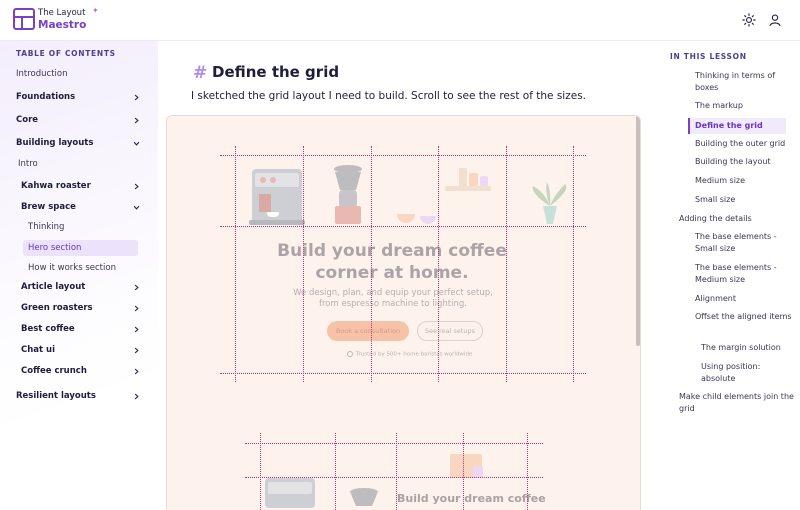  What do you see at coordinates (78, 120) in the screenshot?
I see `sidebar-item-core: Core` at bounding box center [78, 120].